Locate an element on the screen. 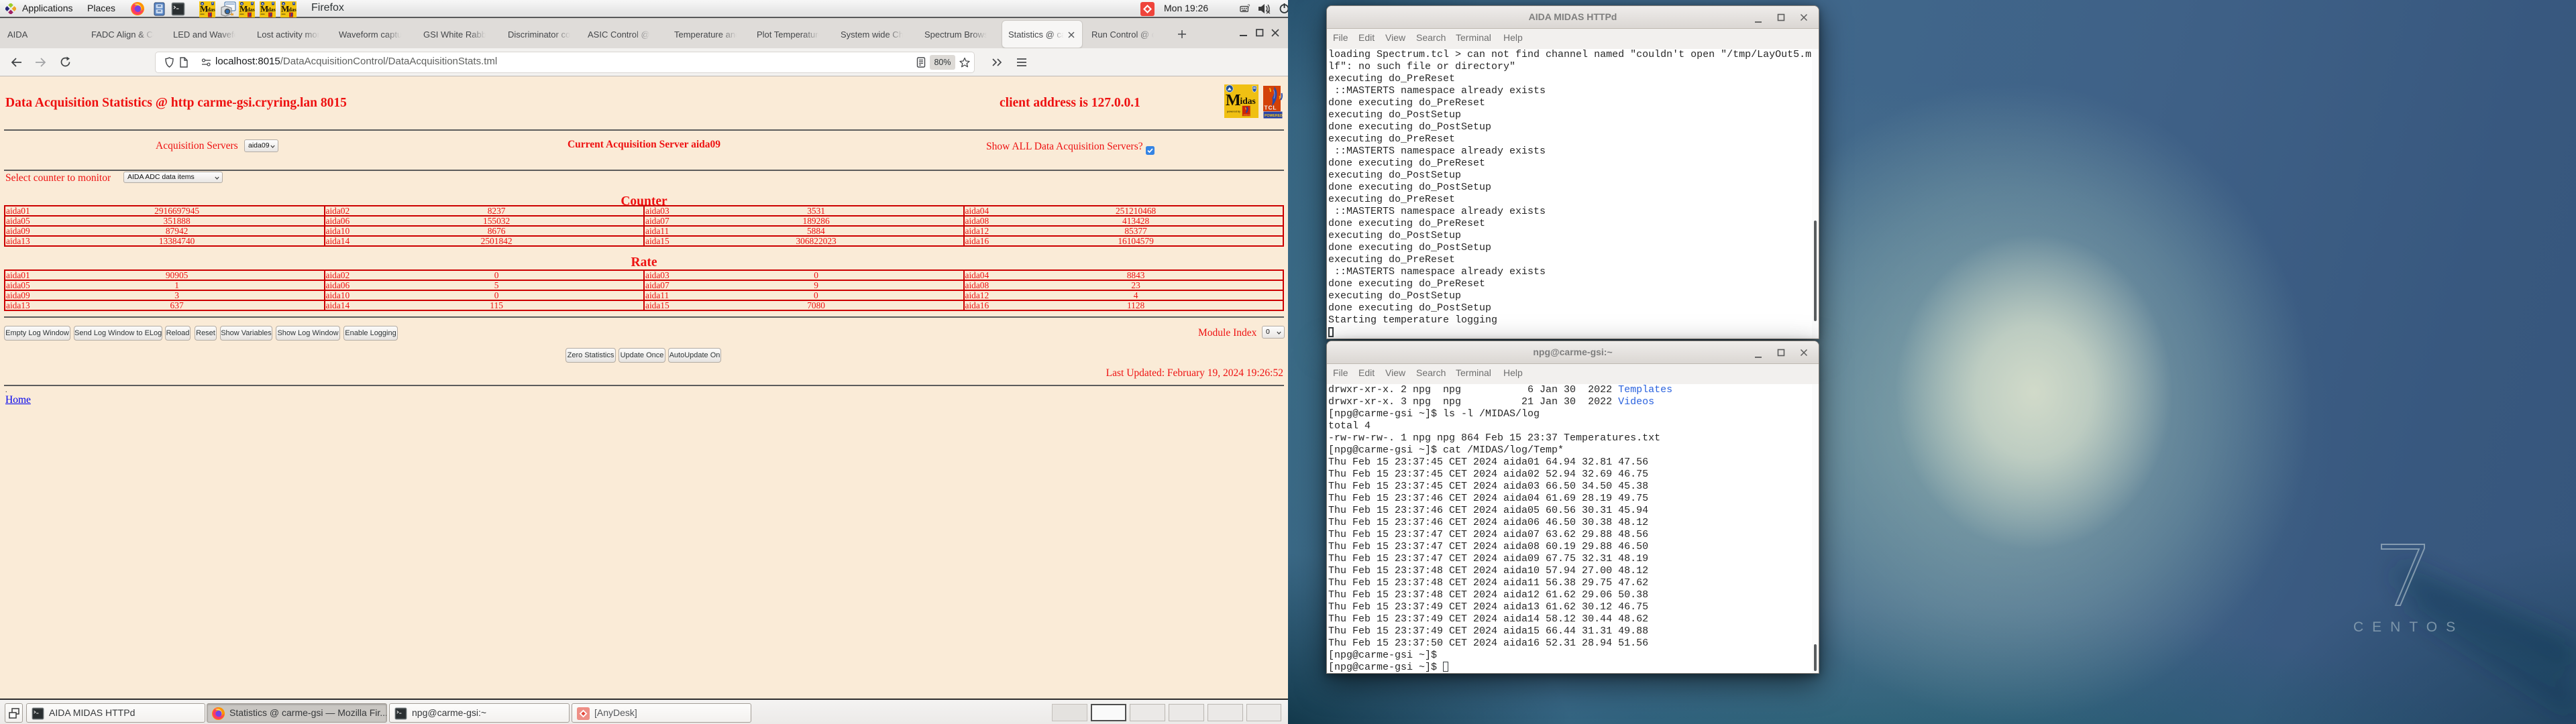 Image resolution: width=2576 pixels, height=724 pixels. svg-text: TCL is located at coordinates (1271, 108).